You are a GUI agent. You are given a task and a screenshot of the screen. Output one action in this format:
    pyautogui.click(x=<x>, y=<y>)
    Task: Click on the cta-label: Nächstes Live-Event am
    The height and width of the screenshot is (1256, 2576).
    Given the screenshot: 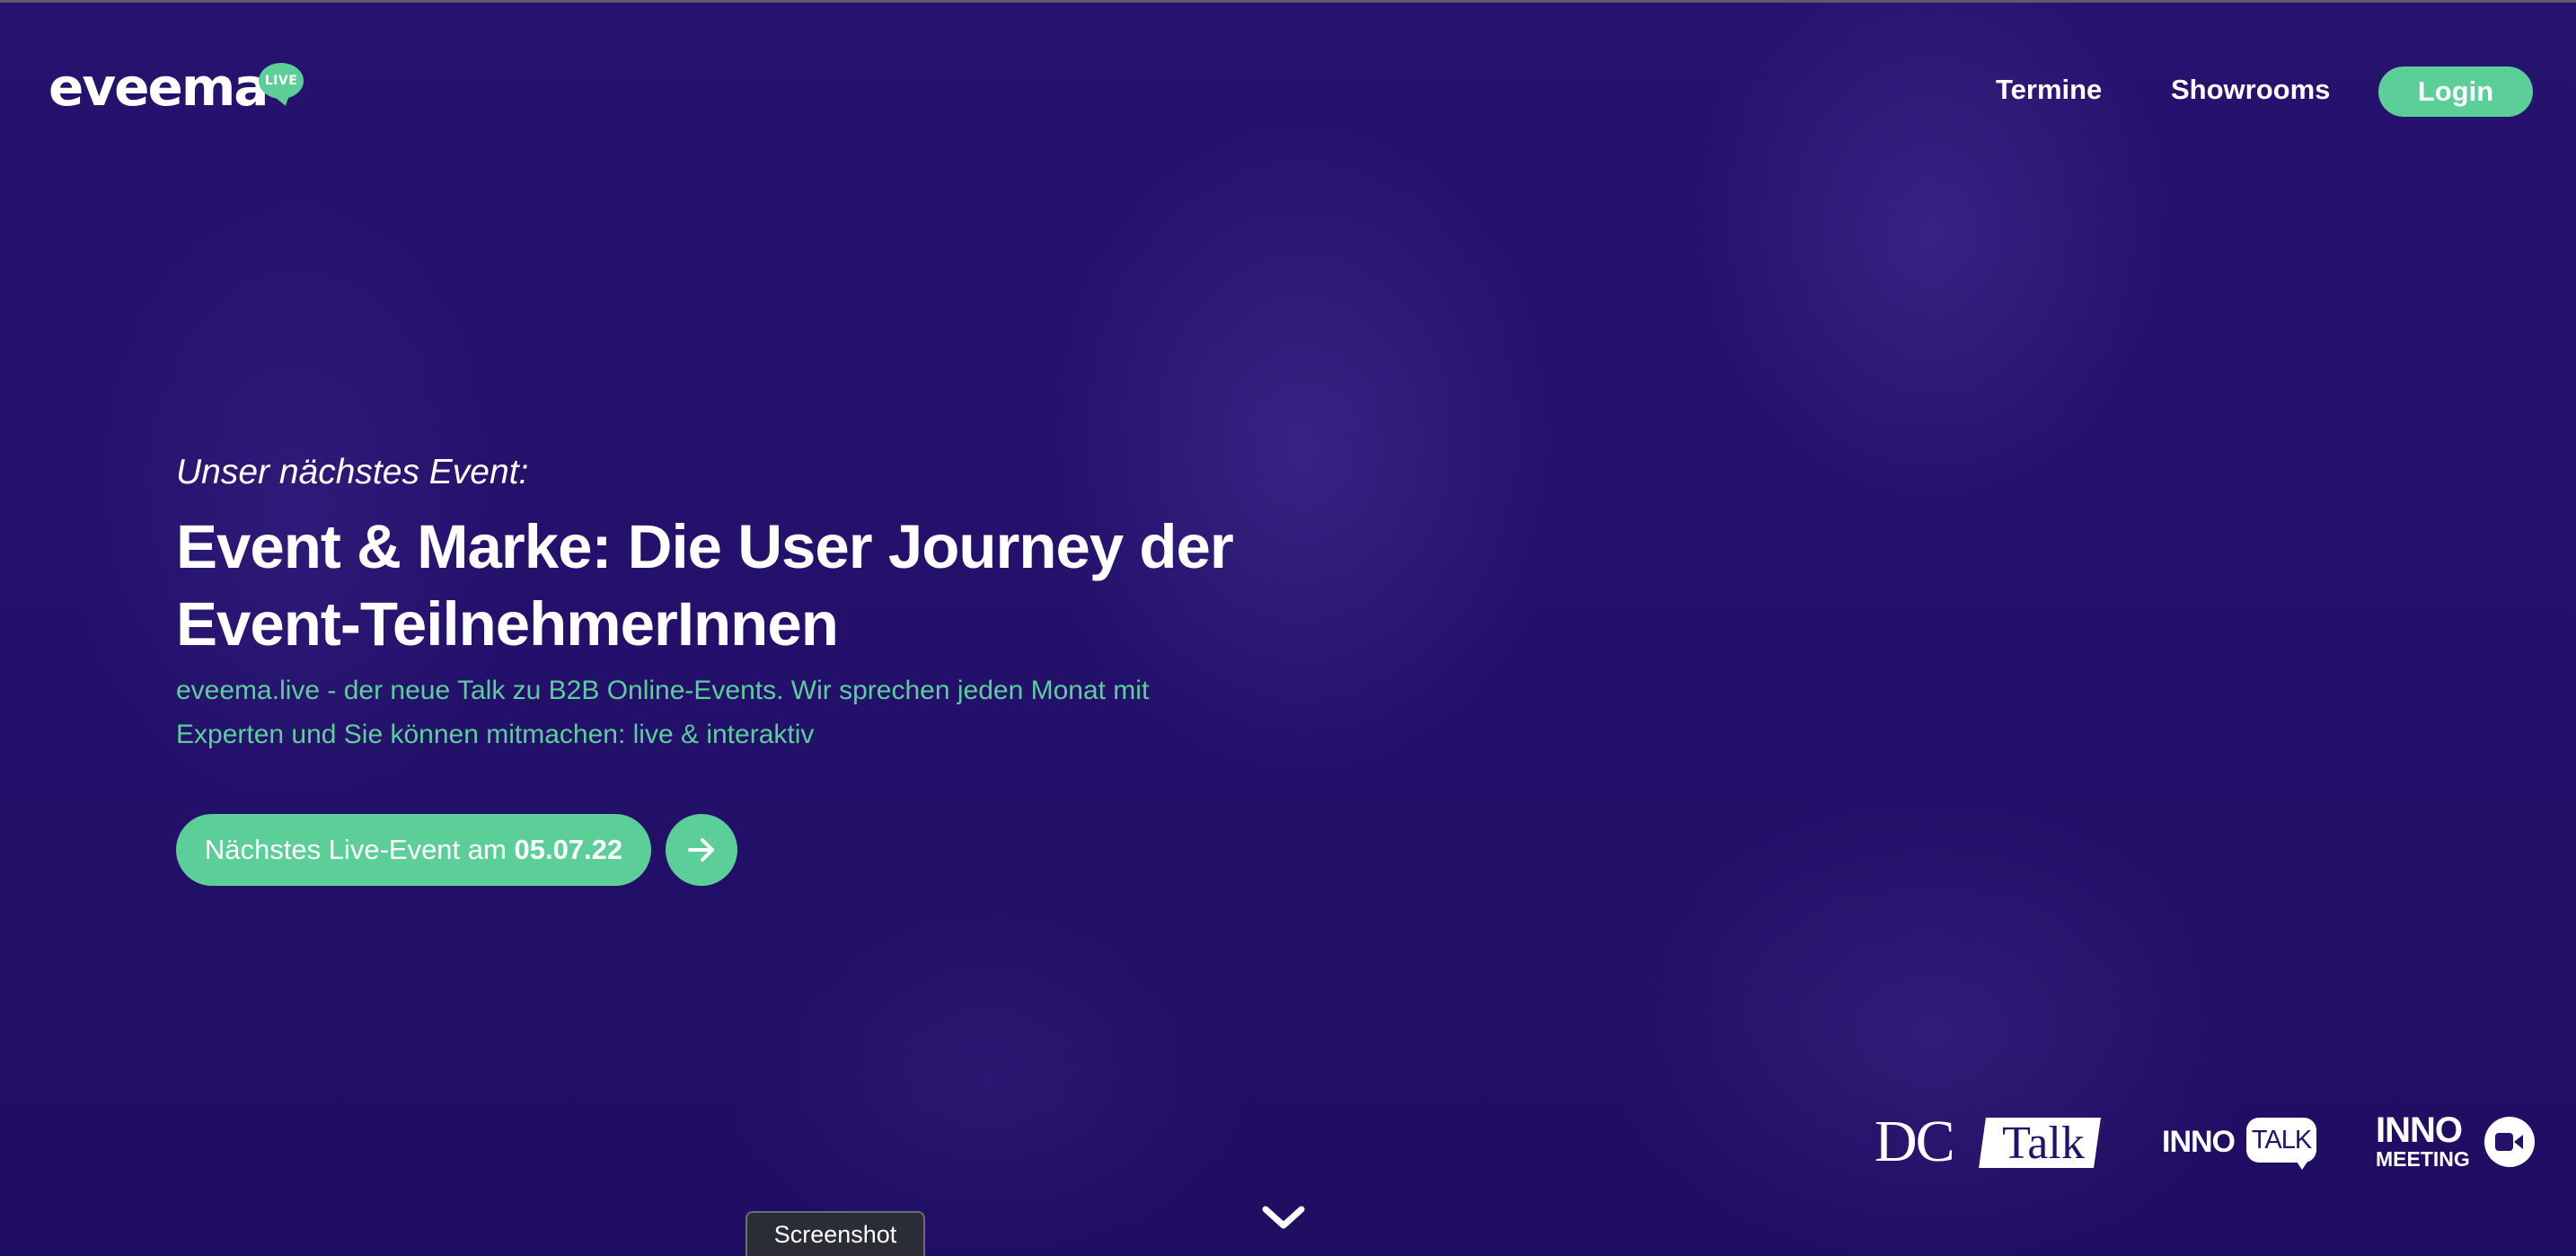 What is the action you would take?
    pyautogui.click(x=355, y=849)
    